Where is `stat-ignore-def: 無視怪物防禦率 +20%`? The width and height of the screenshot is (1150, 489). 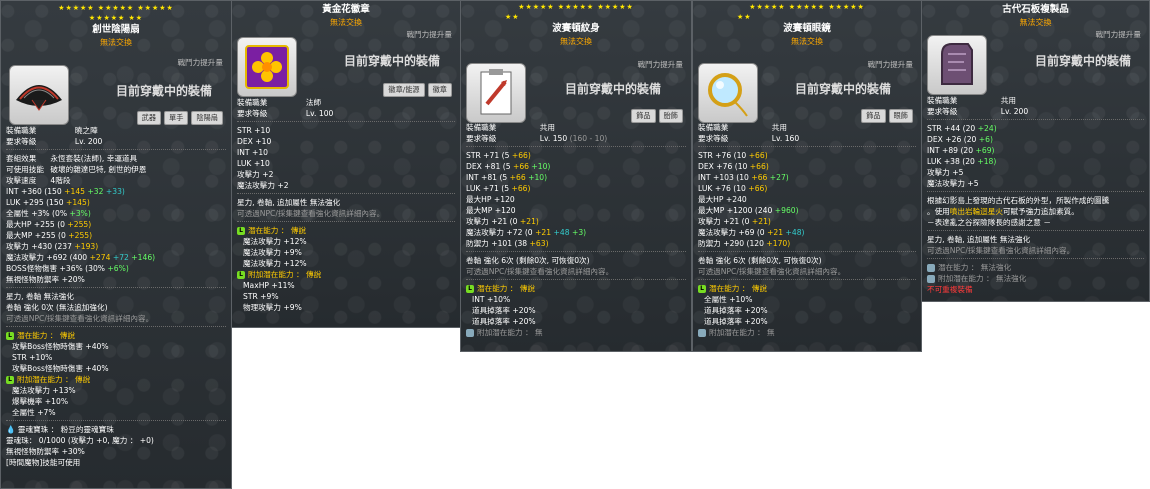 stat-ignore-def: 無視怪物防禦率 +20% is located at coordinates (45, 279).